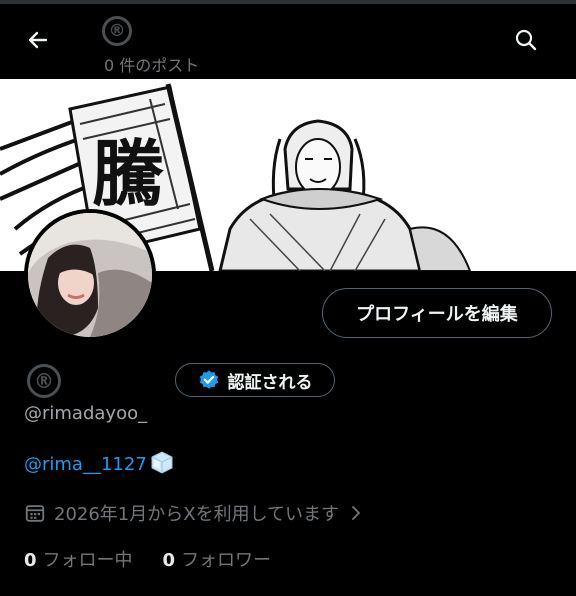 The height and width of the screenshot is (596, 576). I want to click on back-button, so click(38, 40).